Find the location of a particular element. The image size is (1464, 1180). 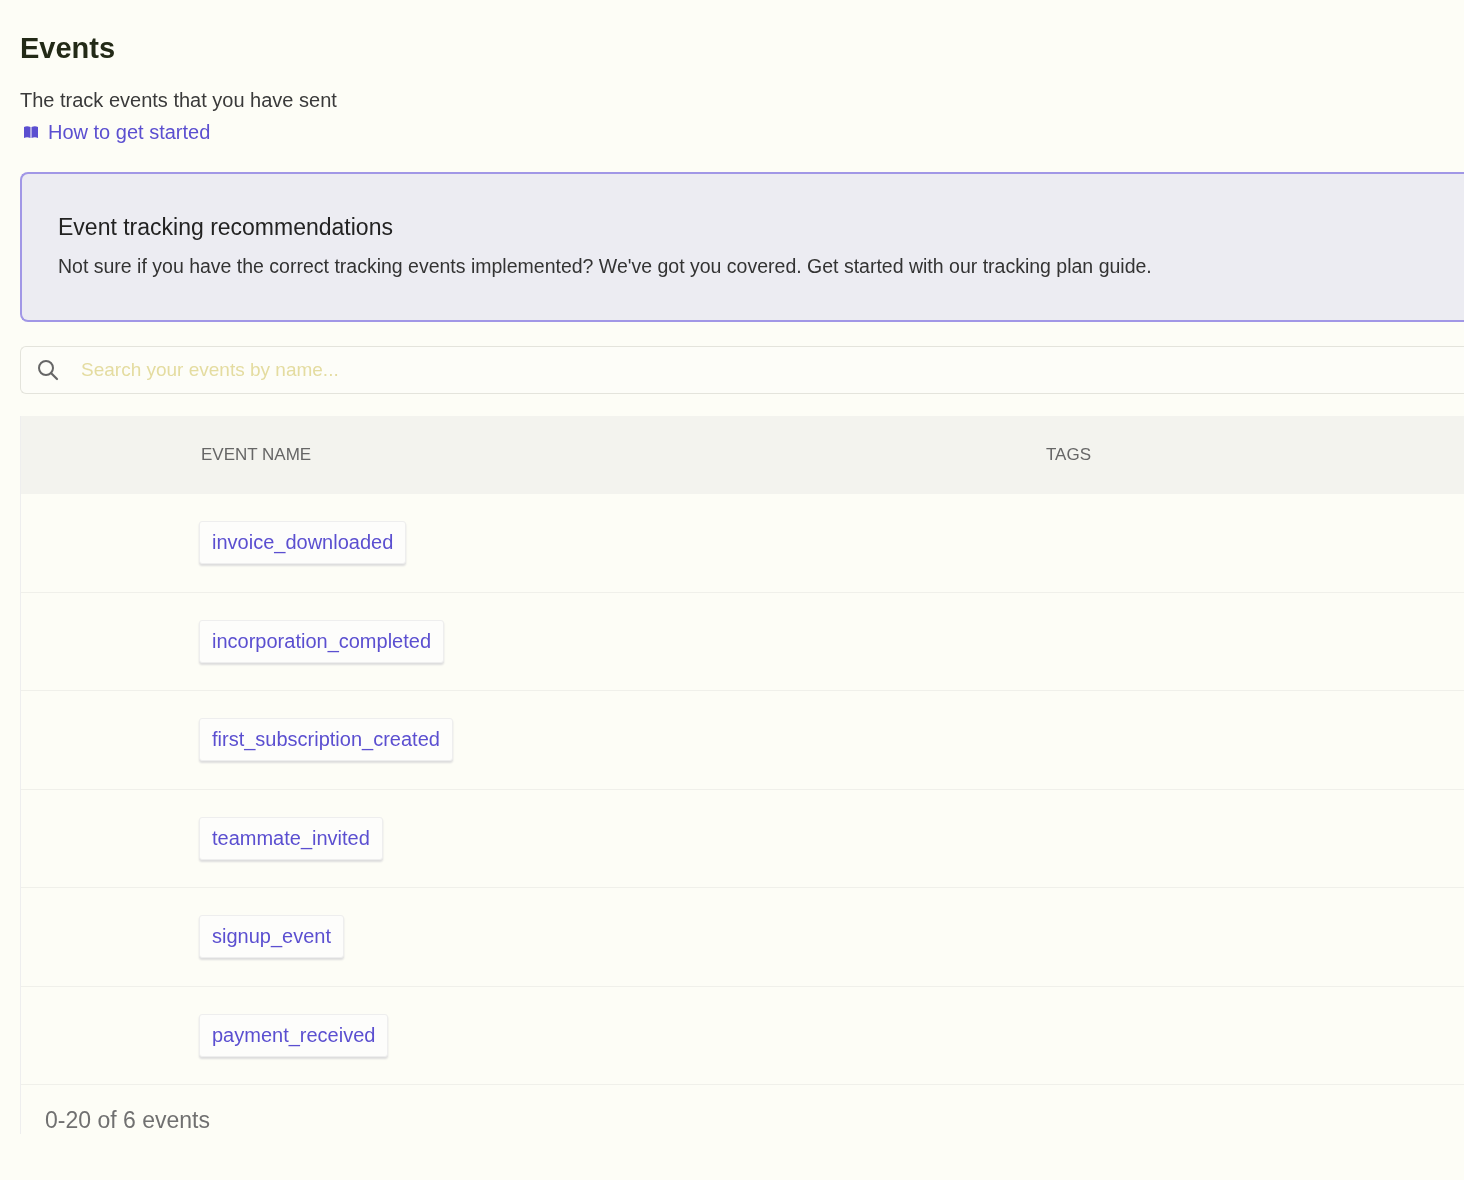

help-link: How to get started is located at coordinates (129, 132).